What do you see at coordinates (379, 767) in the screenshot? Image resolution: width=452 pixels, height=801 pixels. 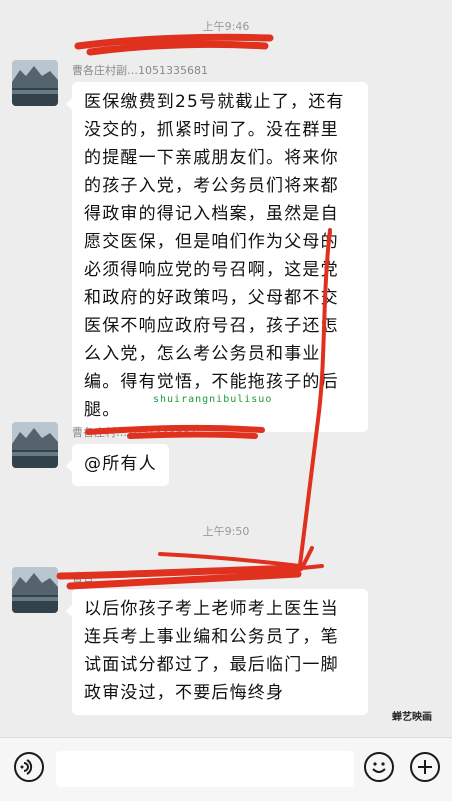 I see `emoji-icon` at bounding box center [379, 767].